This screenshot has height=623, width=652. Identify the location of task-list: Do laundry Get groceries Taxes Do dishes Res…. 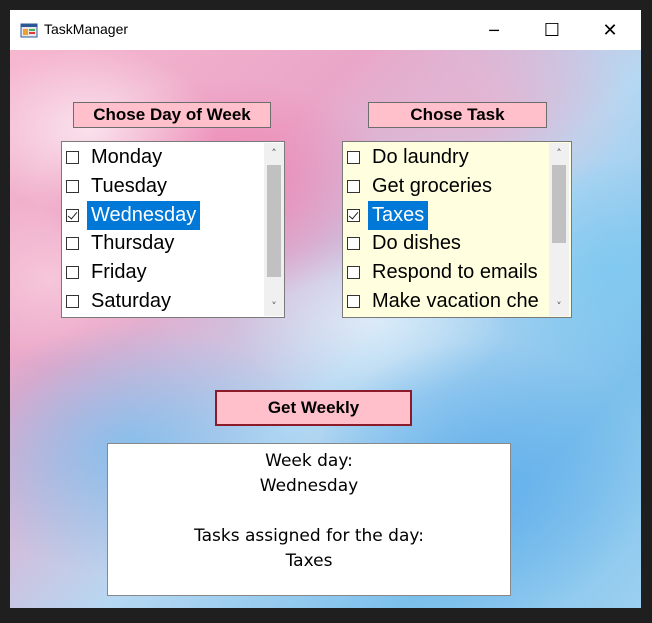
(457, 229).